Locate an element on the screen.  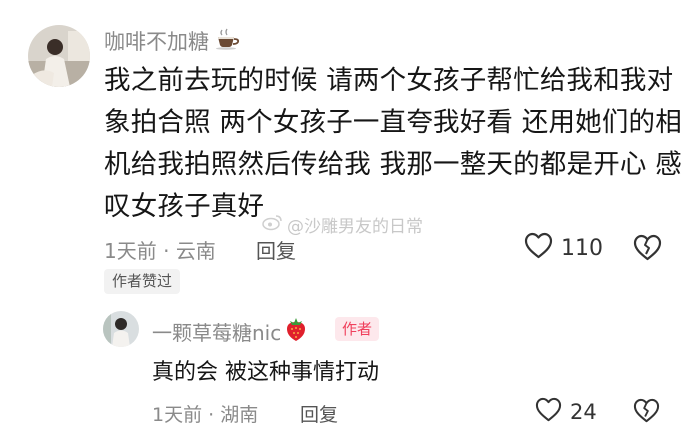
weibo-logo-icon is located at coordinates (273, 224).